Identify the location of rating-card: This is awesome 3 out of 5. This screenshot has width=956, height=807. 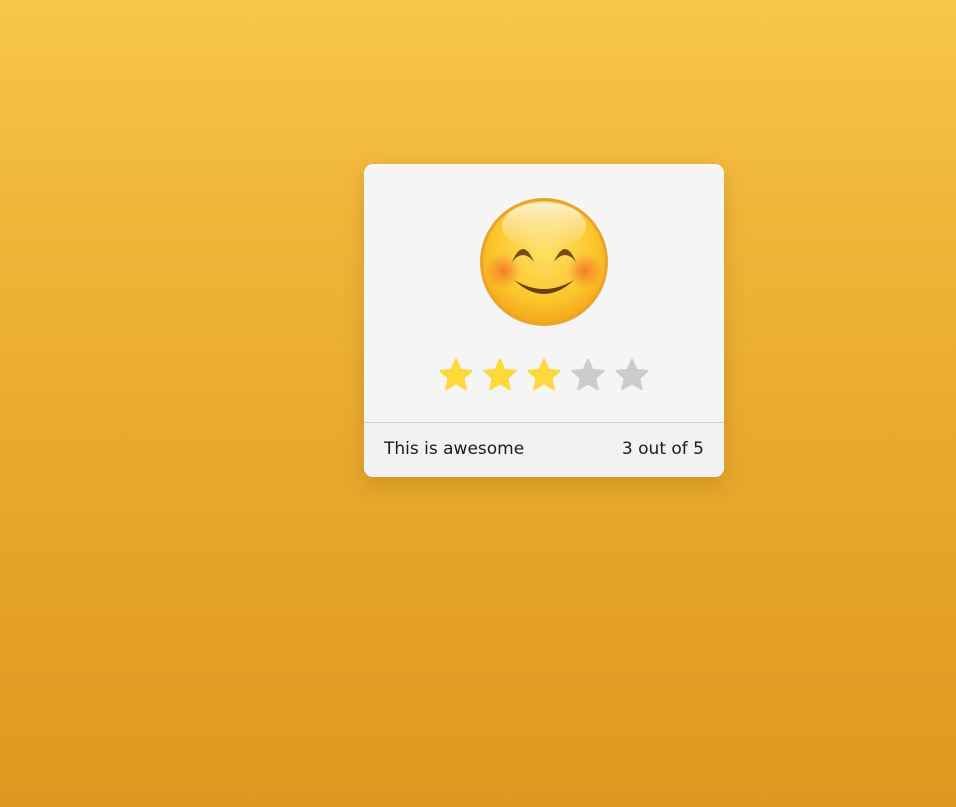
(544, 320).